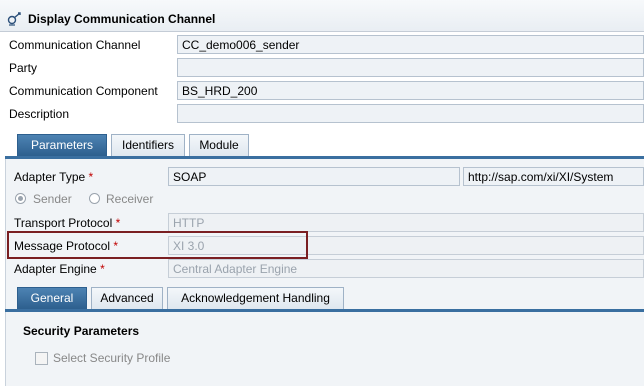 The image size is (644, 386). What do you see at coordinates (255, 298) in the screenshot?
I see `tab-acknowledgement-handling: Acknowledgement Handling` at bounding box center [255, 298].